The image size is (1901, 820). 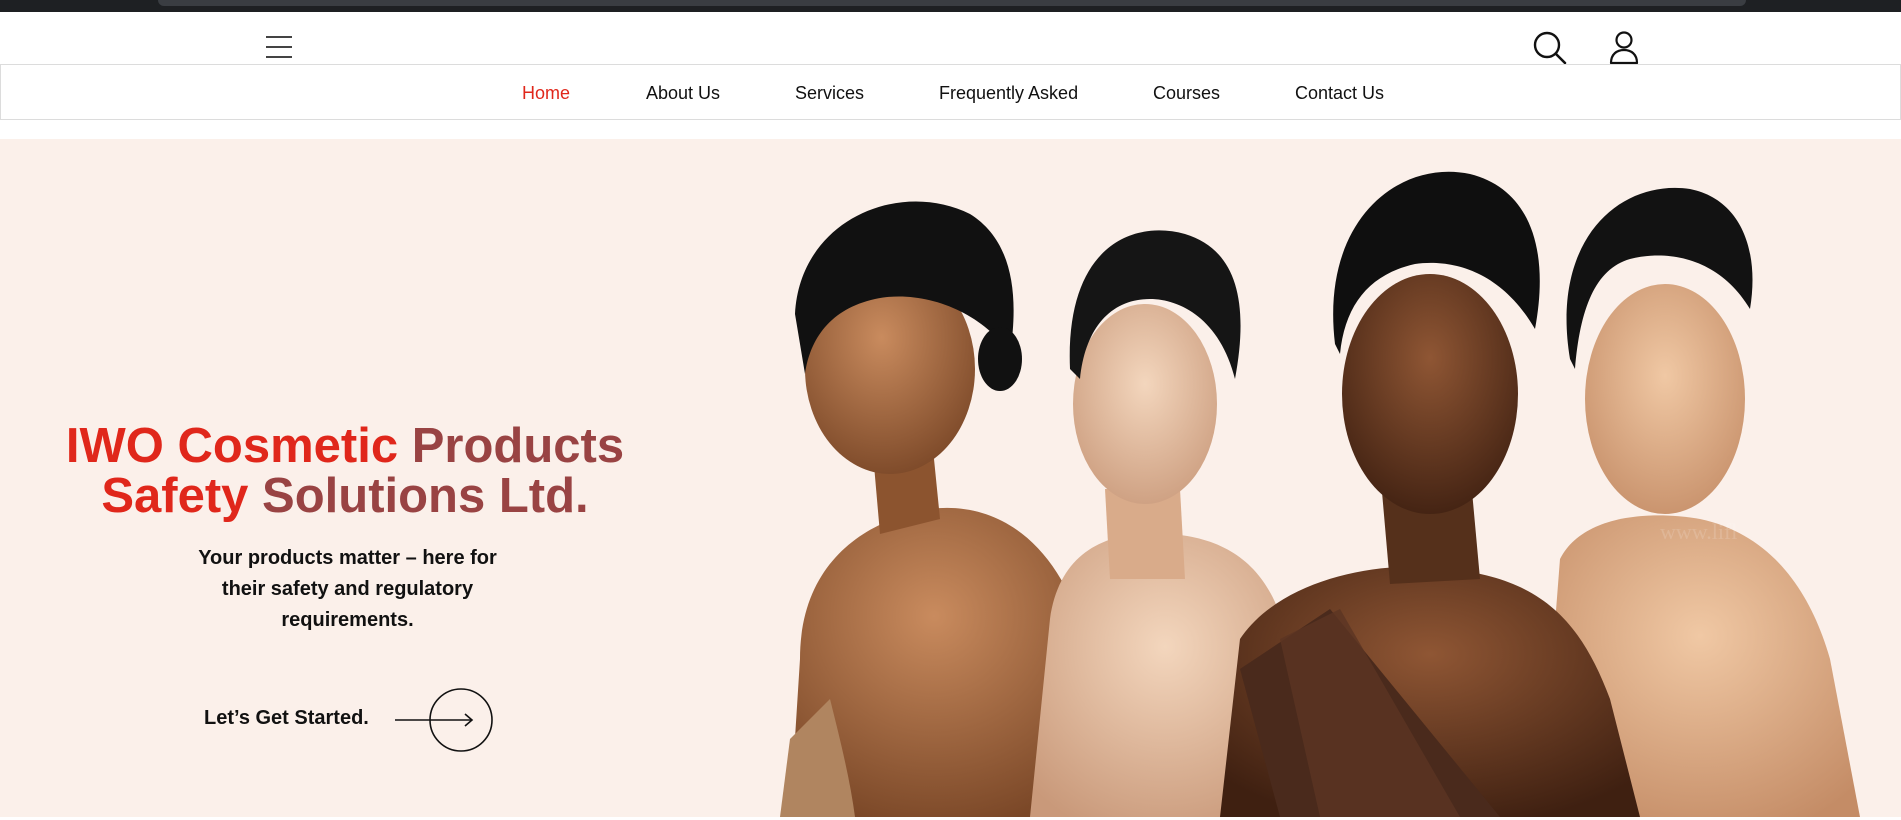 What do you see at coordinates (950, 39) in the screenshot?
I see `top-bar` at bounding box center [950, 39].